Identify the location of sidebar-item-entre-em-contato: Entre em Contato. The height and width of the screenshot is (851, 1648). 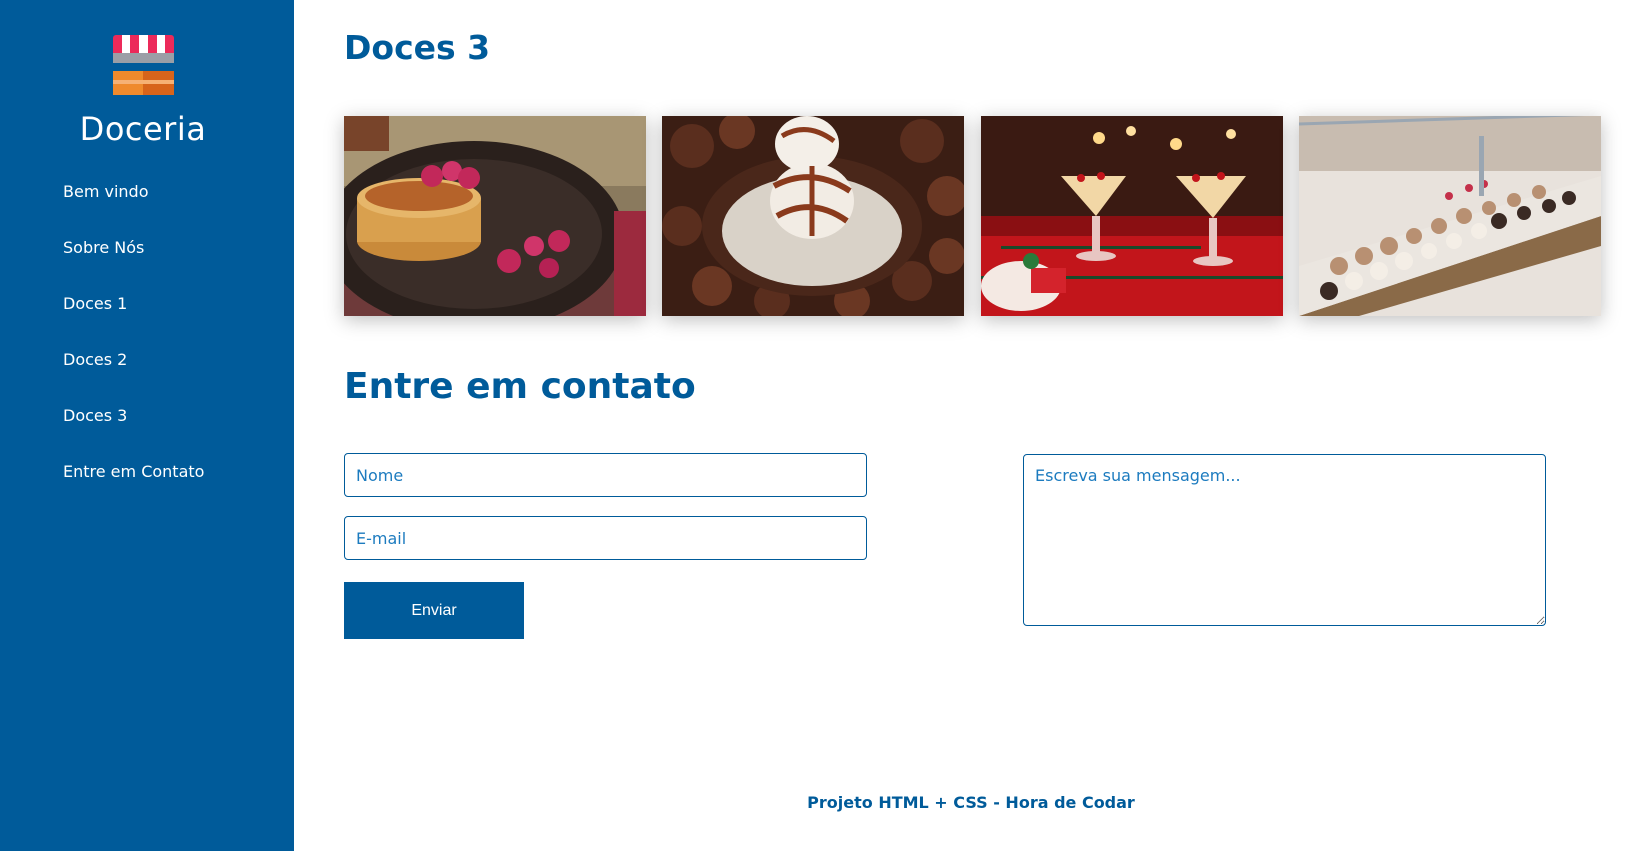
(133, 488).